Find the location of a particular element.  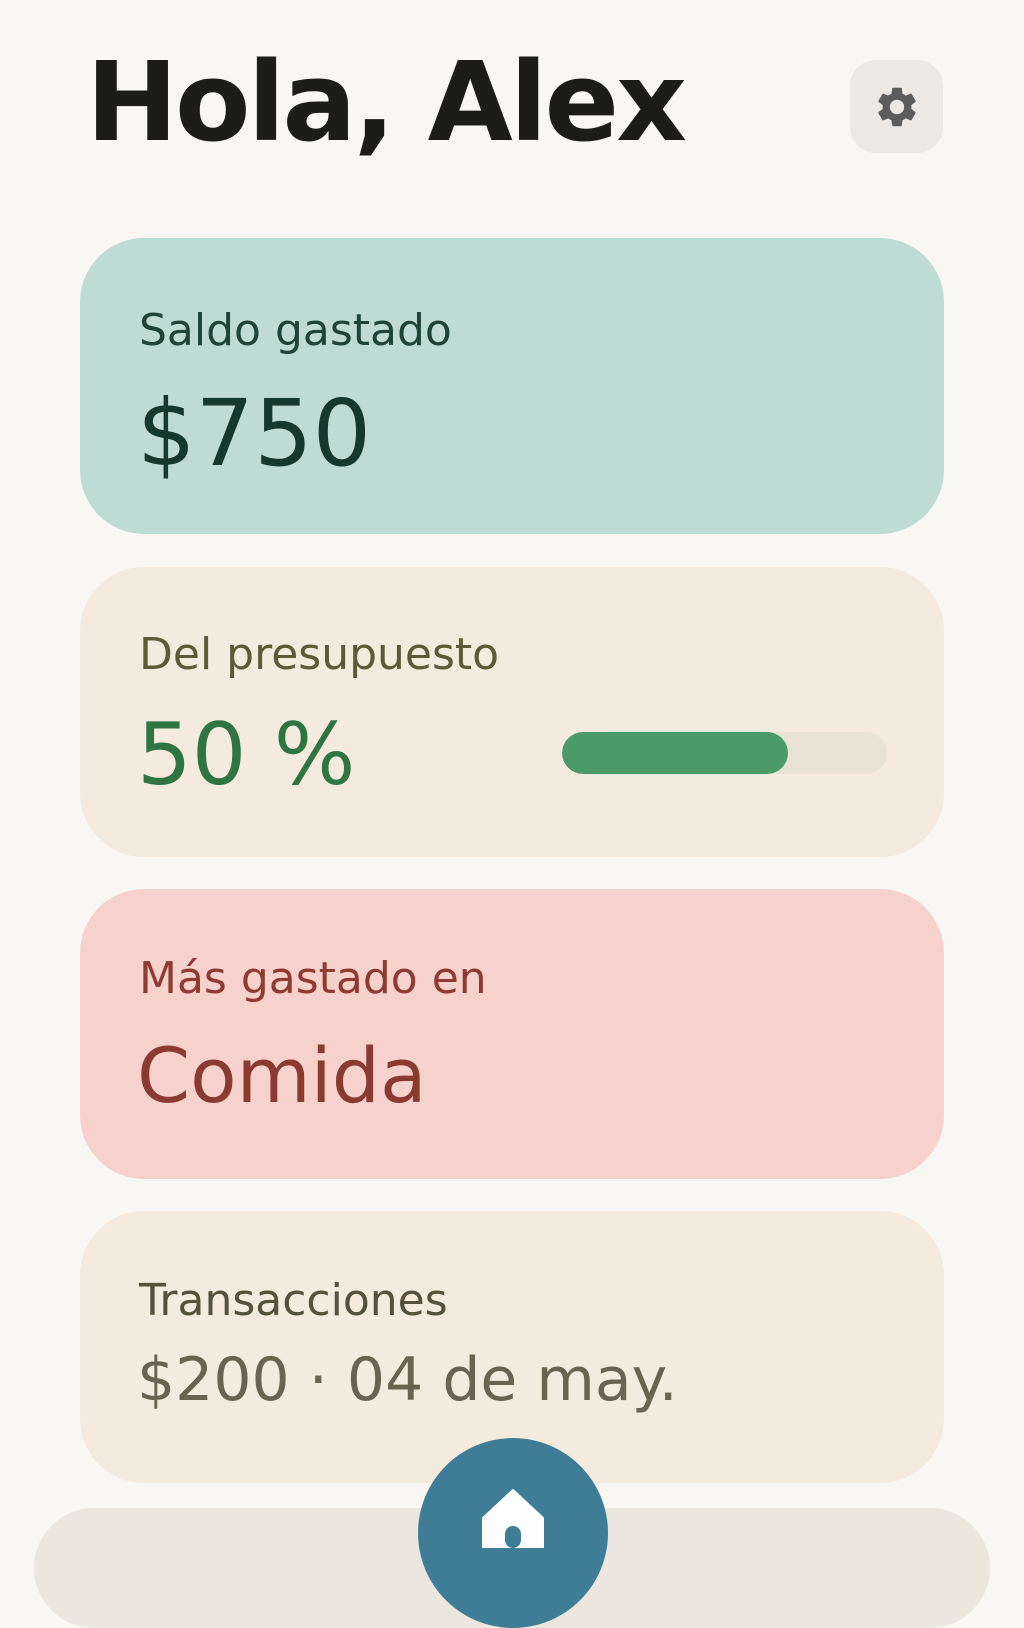

budget-label: Del presupuesto is located at coordinates (319, 654).